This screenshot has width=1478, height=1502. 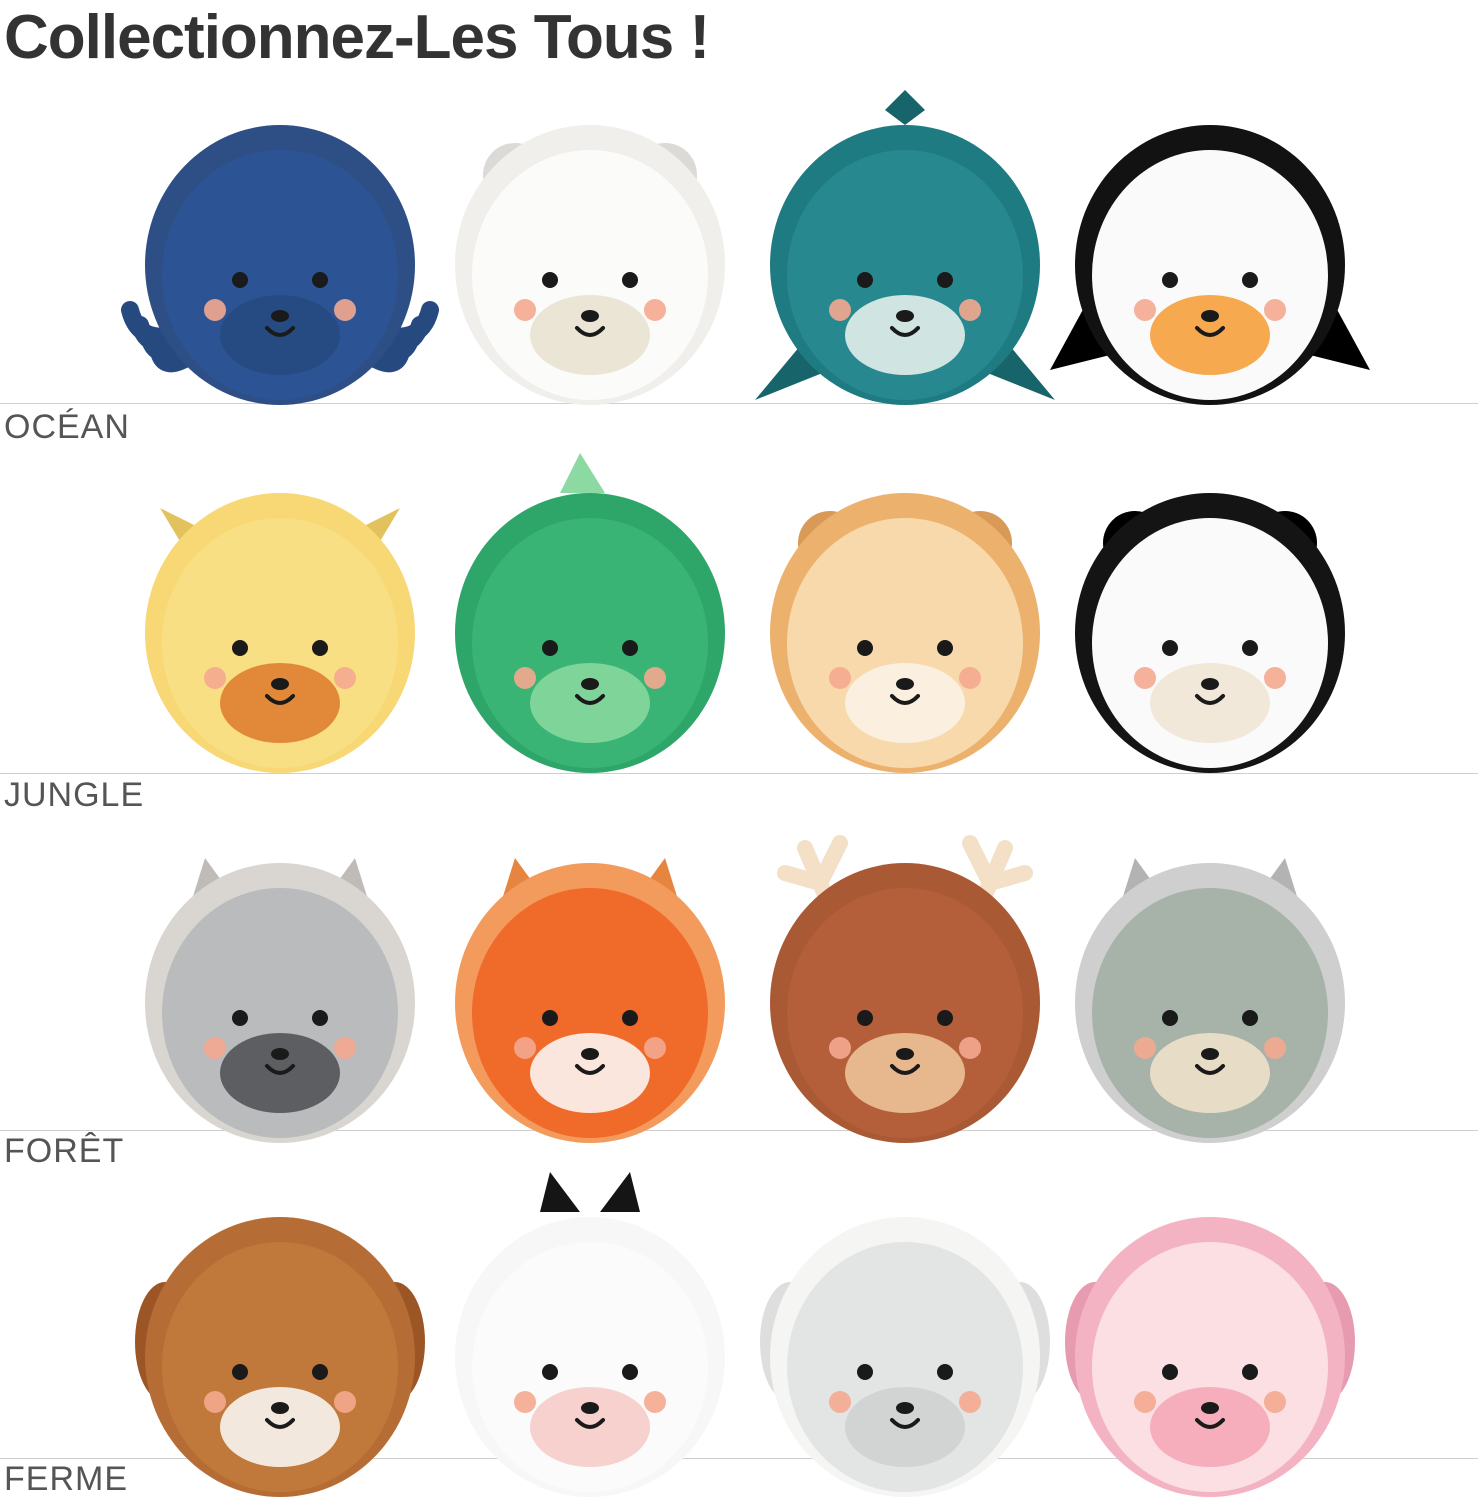 I want to click on sheep-plush-icon, so click(x=905, y=1337).